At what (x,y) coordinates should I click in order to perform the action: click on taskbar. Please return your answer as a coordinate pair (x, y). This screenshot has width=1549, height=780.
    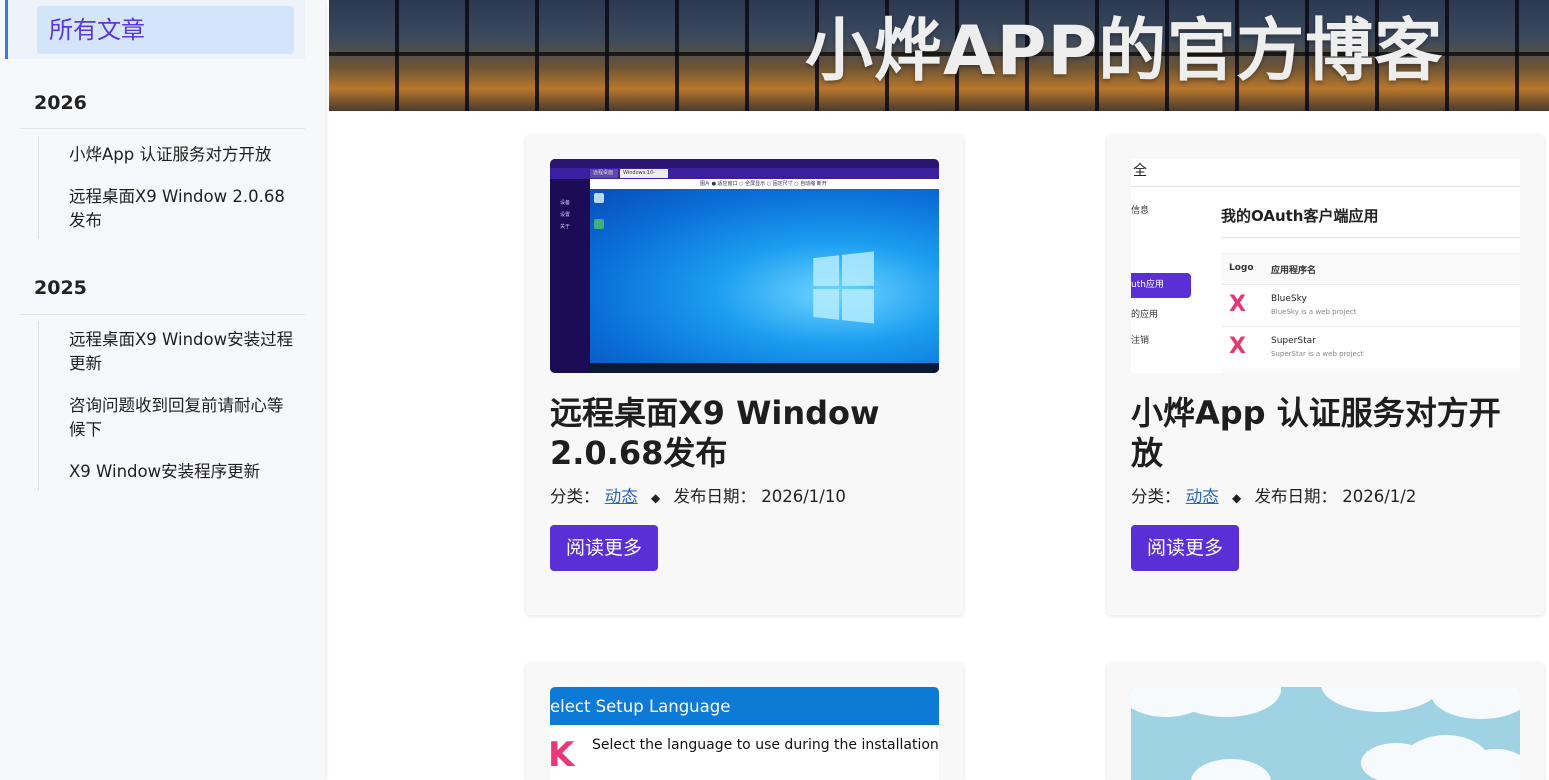
    Looking at the image, I should click on (764, 368).